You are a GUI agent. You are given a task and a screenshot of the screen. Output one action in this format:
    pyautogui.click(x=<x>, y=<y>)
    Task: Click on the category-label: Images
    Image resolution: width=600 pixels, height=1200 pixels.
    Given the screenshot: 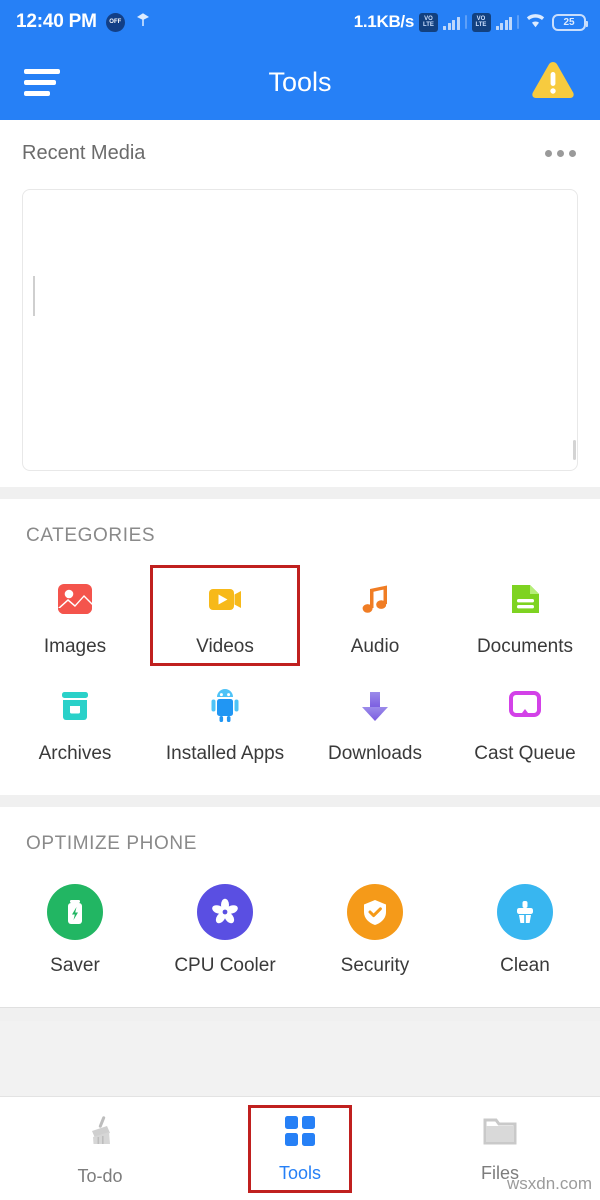 What is the action you would take?
    pyautogui.click(x=75, y=646)
    